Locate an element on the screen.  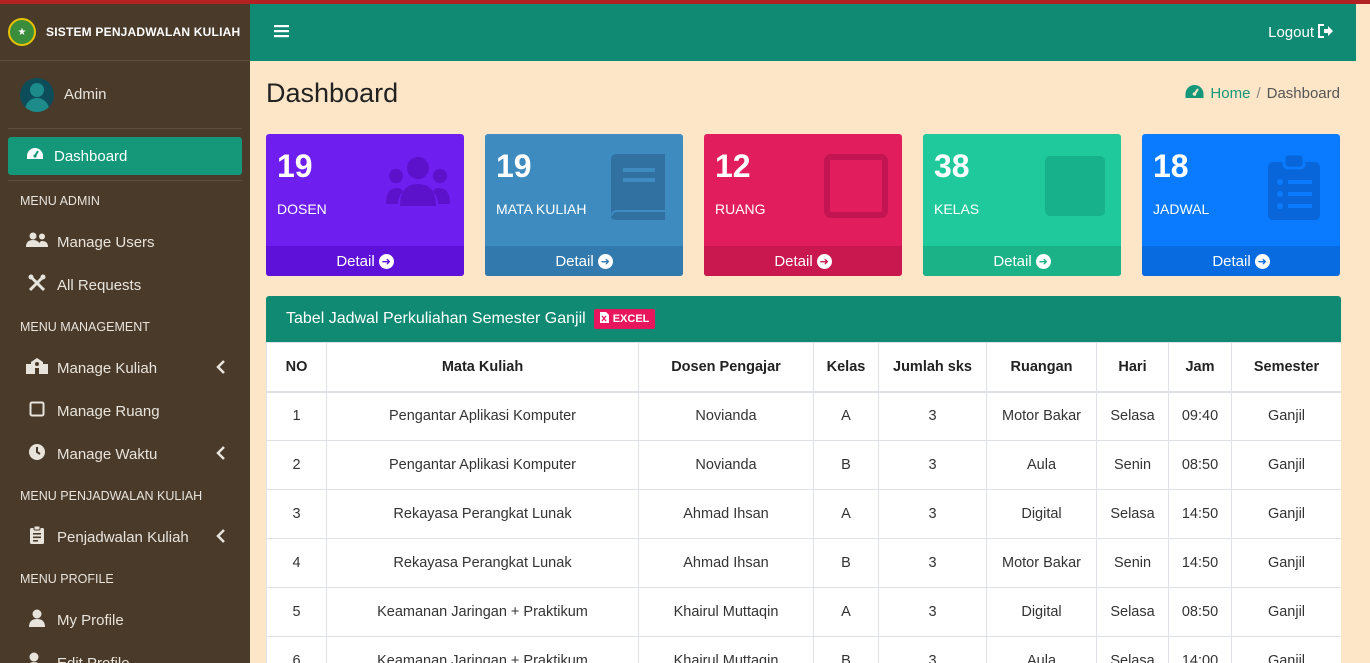
sidebar-item-manage-waktu: Manage Waktu is located at coordinates (125, 454).